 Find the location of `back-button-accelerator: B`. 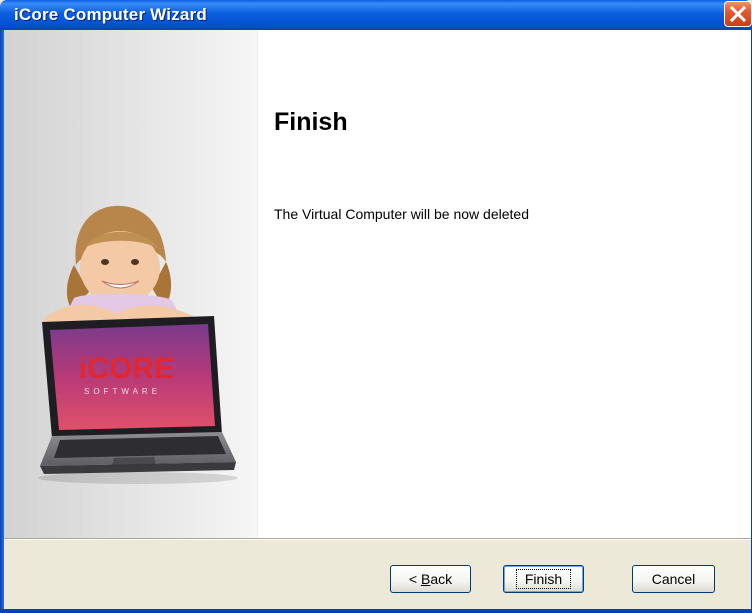

back-button-accelerator: B is located at coordinates (425, 579).